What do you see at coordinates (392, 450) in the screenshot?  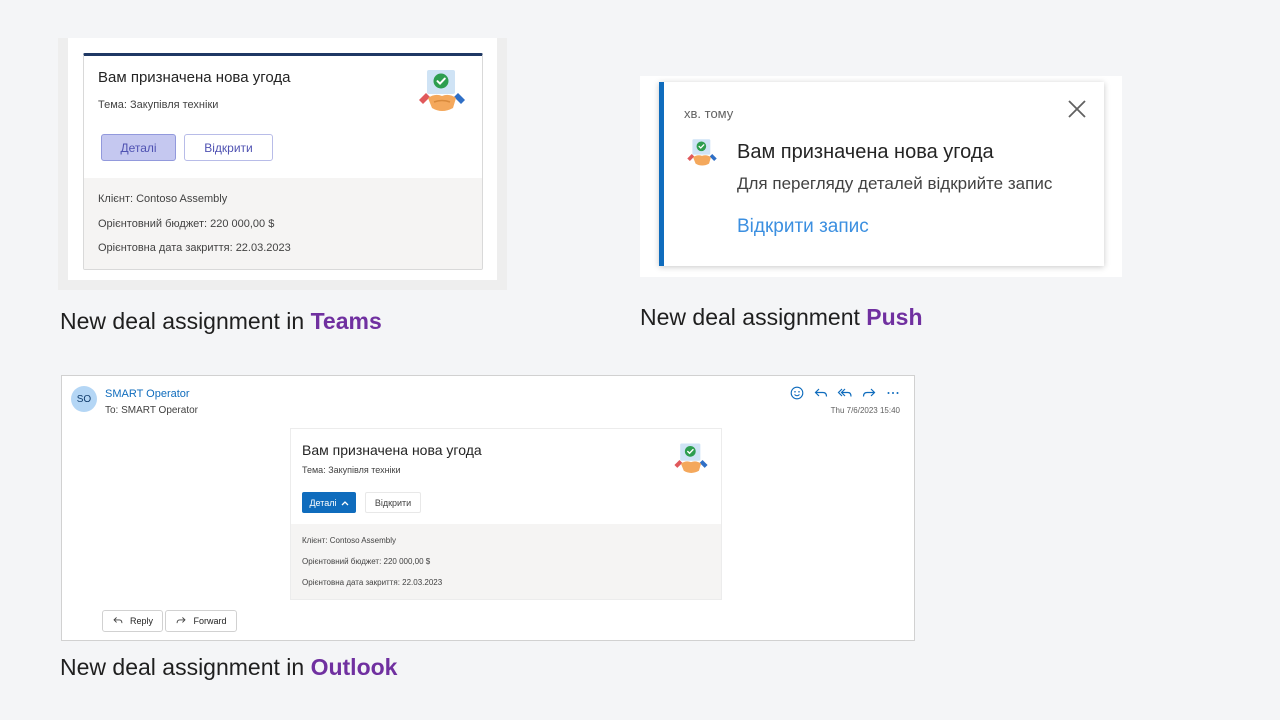 I see `outlook-card-title: Вам призначена нова угода` at bounding box center [392, 450].